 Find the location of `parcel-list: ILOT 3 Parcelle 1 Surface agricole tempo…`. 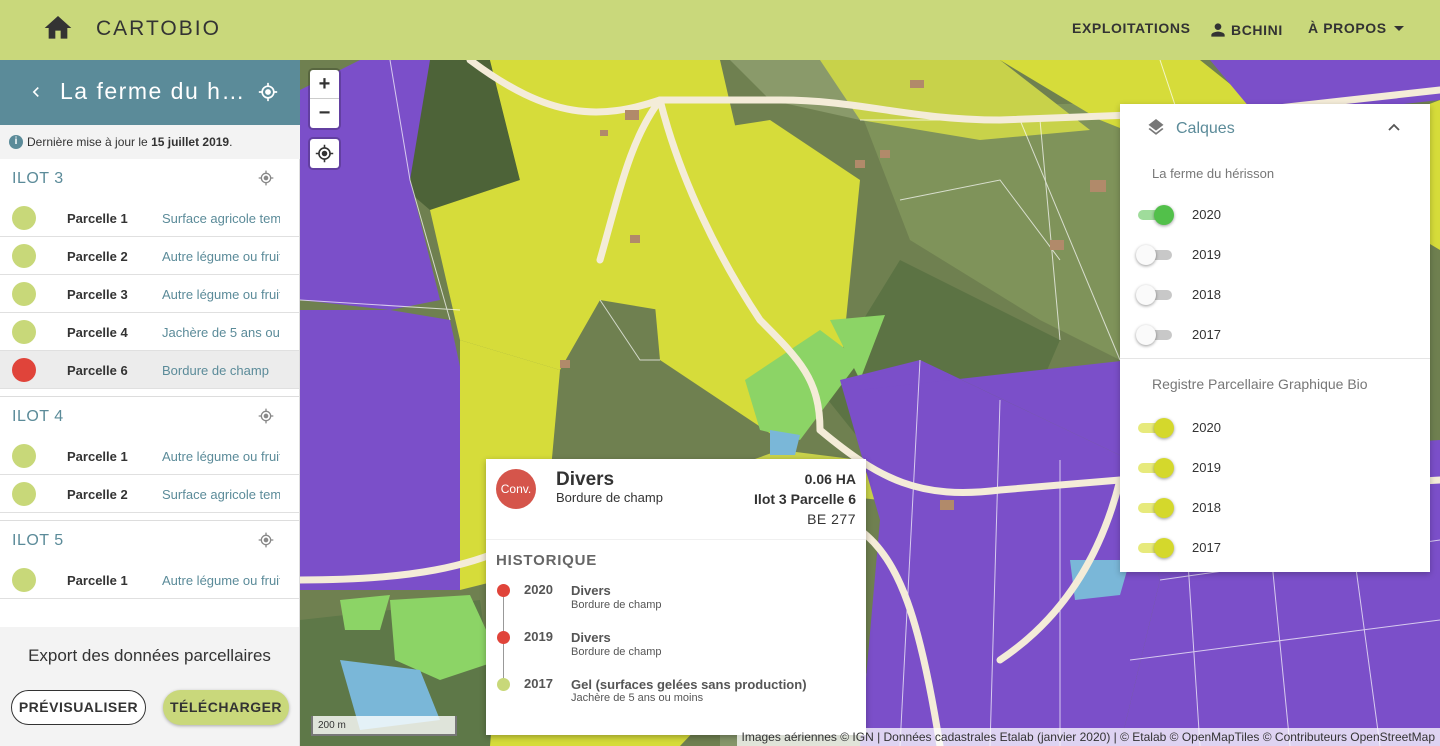

parcel-list: ILOT 3 Parcelle 1 Surface agricole tempo… is located at coordinates (149, 393).